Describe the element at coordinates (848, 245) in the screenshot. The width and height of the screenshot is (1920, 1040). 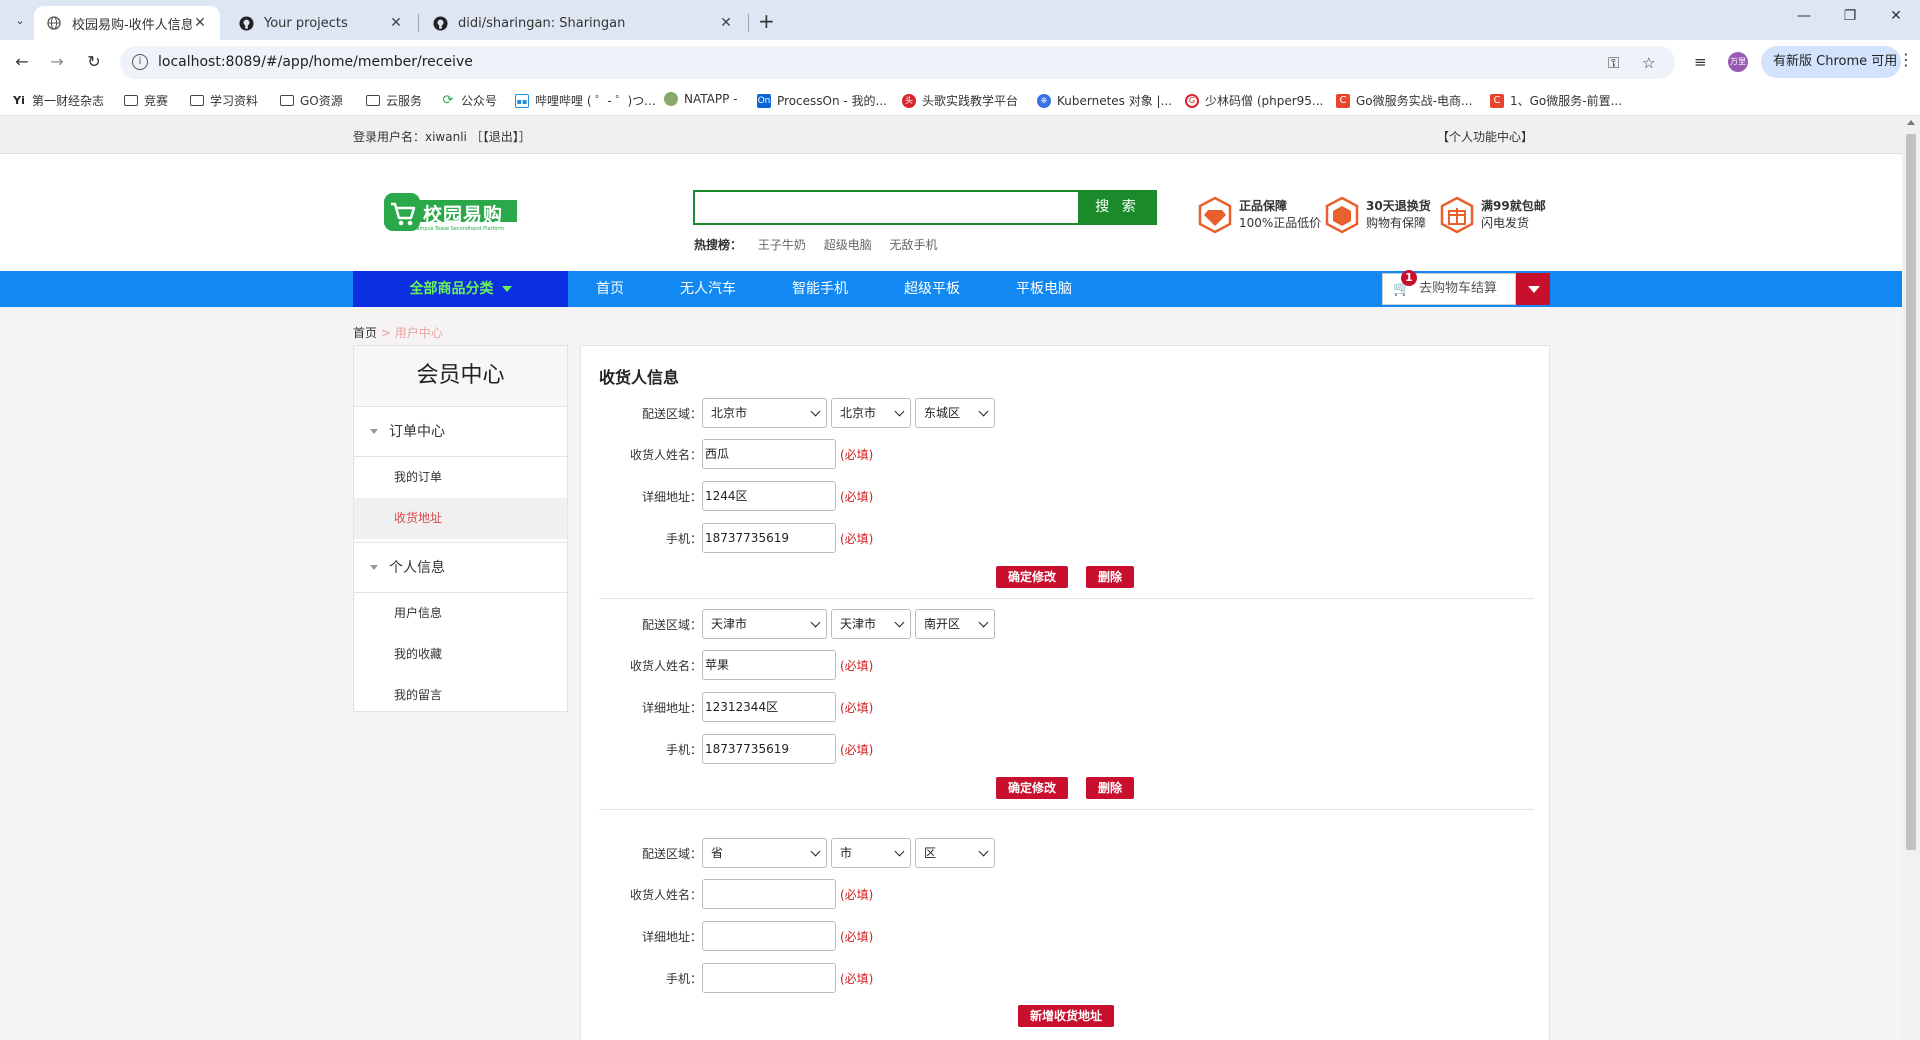
I see `hot-keyword: 超级电脑` at that location.